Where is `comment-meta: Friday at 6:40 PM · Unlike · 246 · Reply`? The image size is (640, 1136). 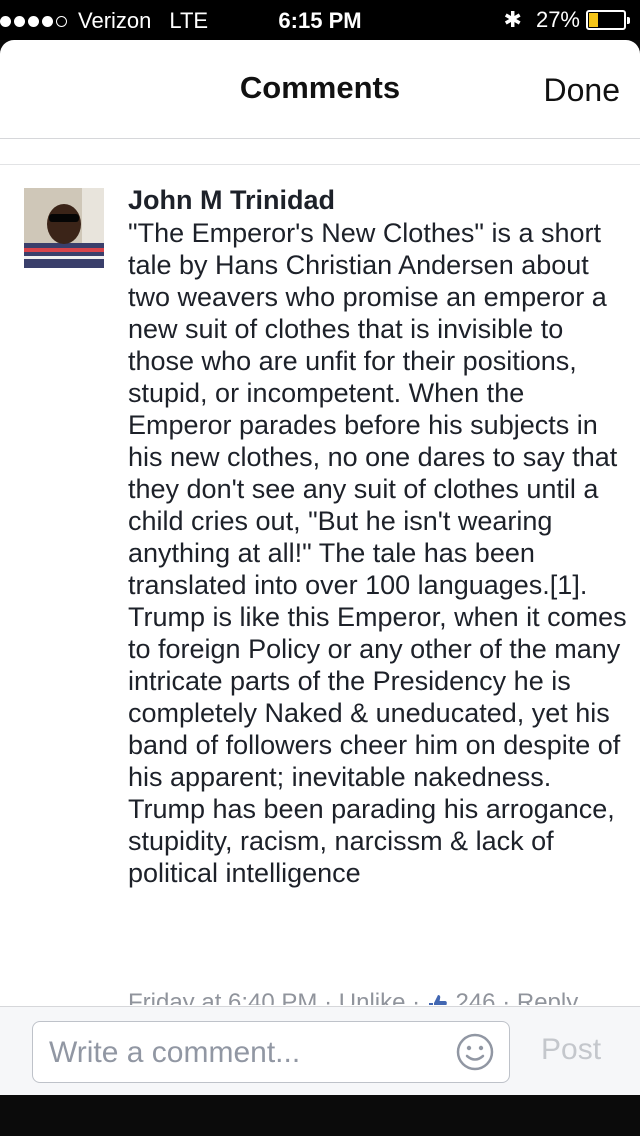 comment-meta: Friday at 6:40 PM · Unlike · 246 · Reply is located at coordinates (353, 997).